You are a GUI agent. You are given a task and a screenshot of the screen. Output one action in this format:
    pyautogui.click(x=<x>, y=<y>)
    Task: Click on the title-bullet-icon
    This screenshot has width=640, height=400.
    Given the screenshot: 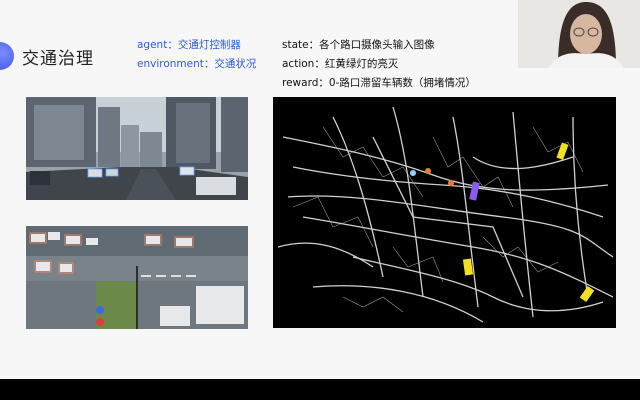 What is the action you would take?
    pyautogui.click(x=7, y=56)
    